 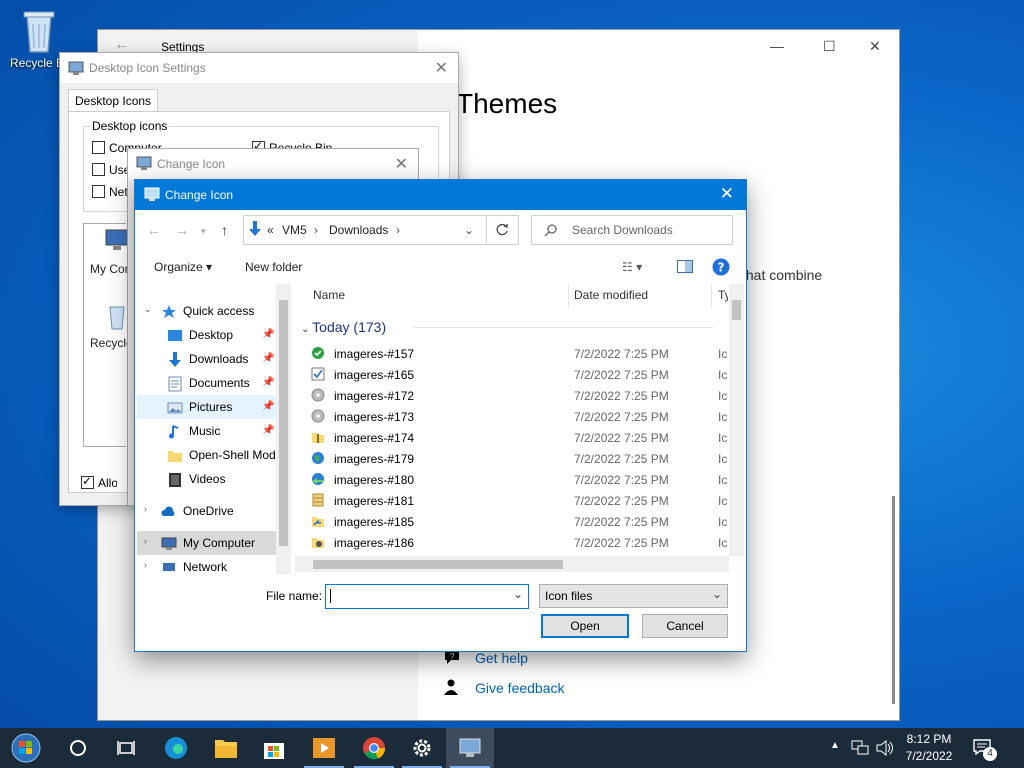 I want to click on file-row: imageres-#173 7/2/2022 7:25 PM Icon, so click(x=515, y=416).